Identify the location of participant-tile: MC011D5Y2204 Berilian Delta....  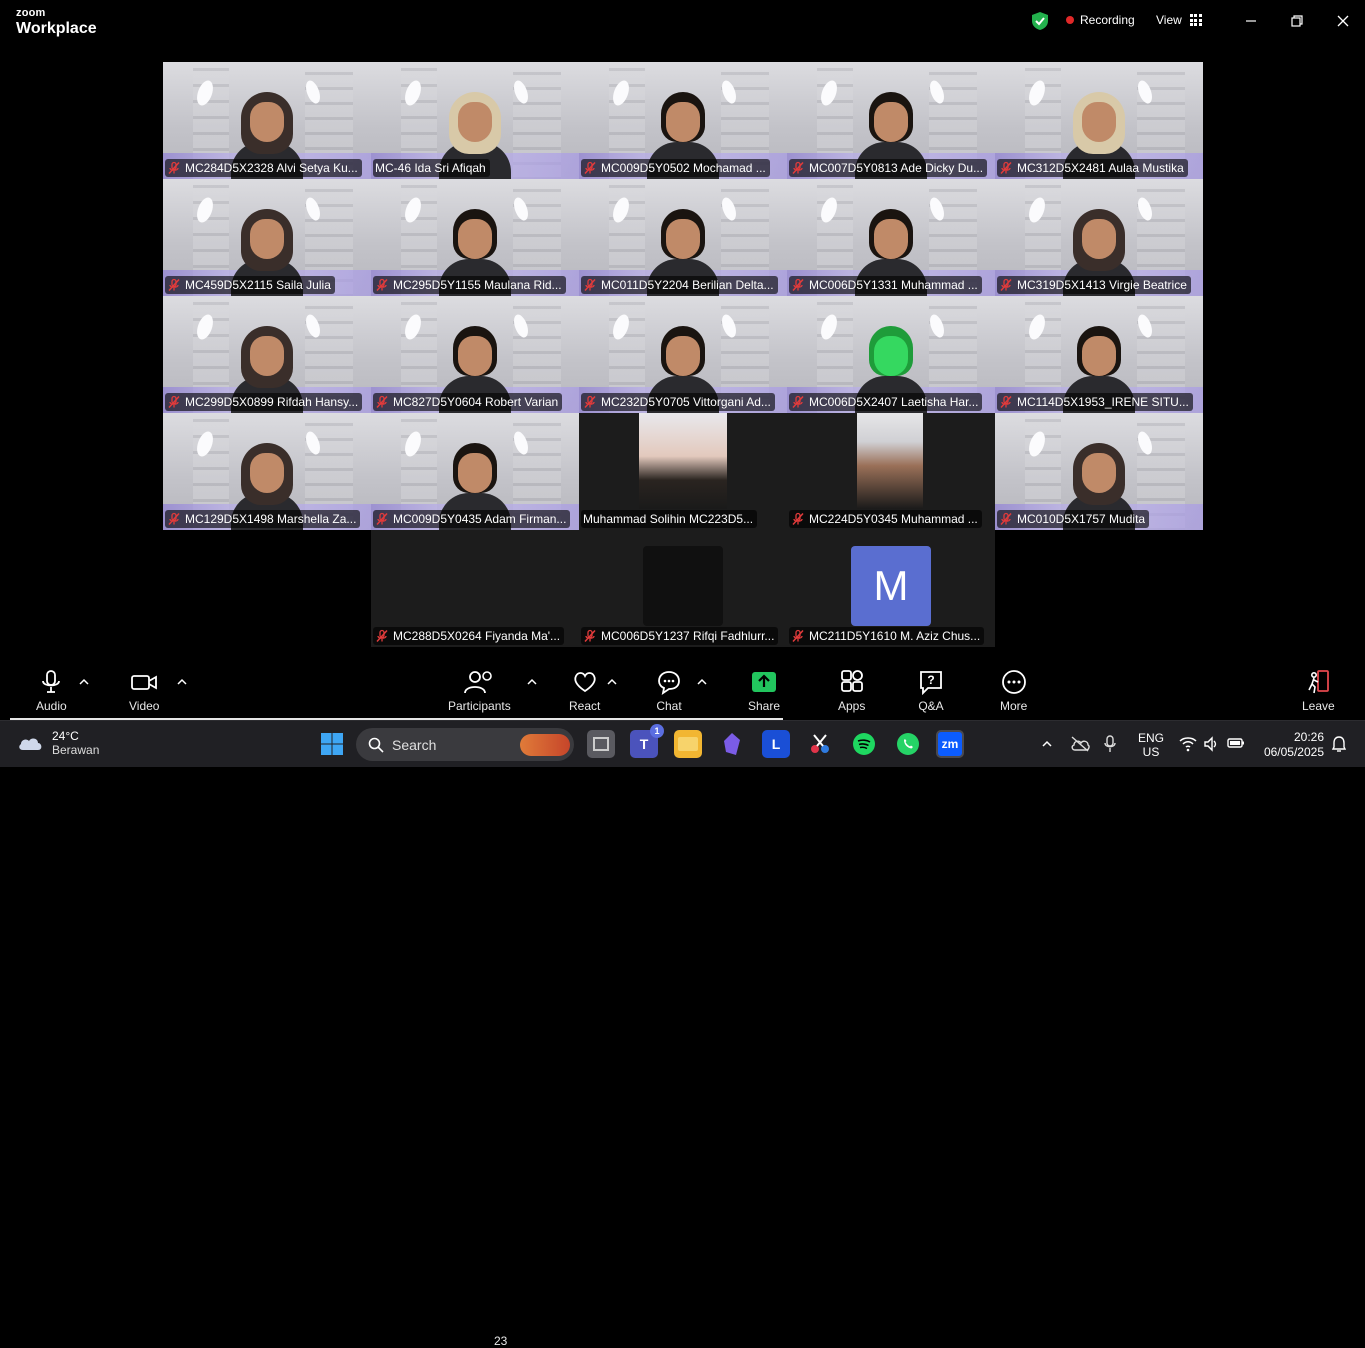
(683, 237).